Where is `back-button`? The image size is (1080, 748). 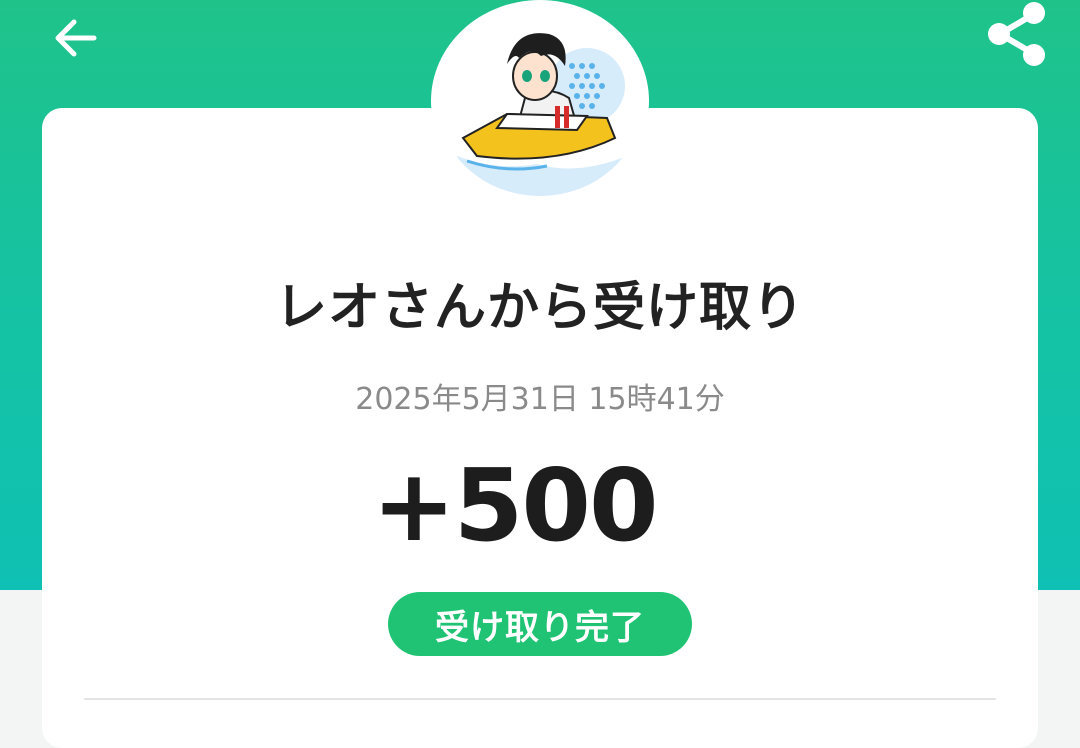 back-button is located at coordinates (75, 40).